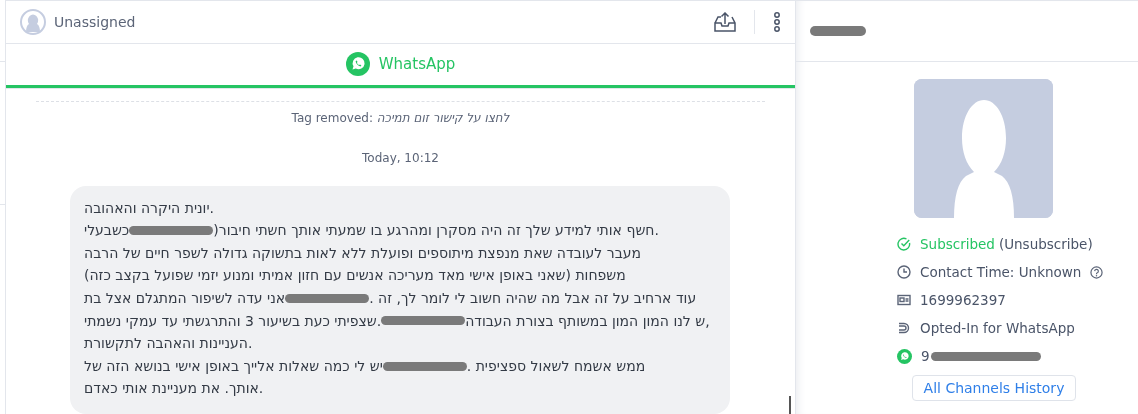  I want to click on unsubscribe-link: (Unsubscribe), so click(1045, 244).